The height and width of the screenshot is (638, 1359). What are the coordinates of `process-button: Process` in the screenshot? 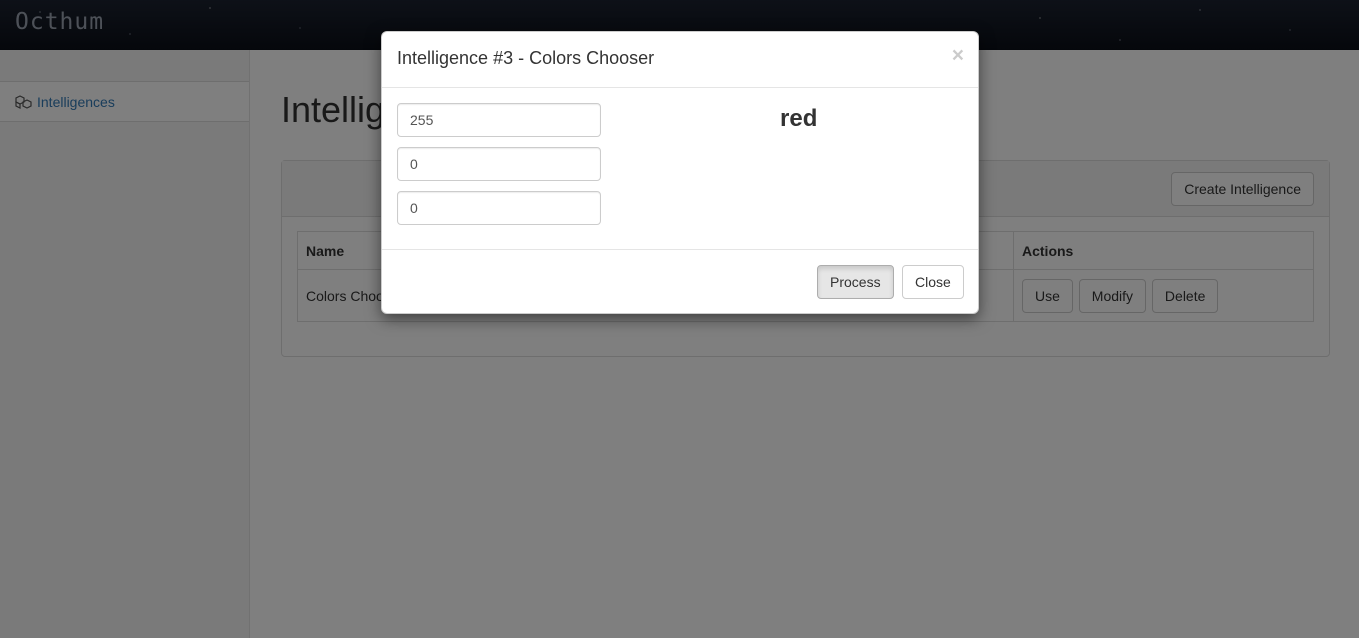 It's located at (855, 282).